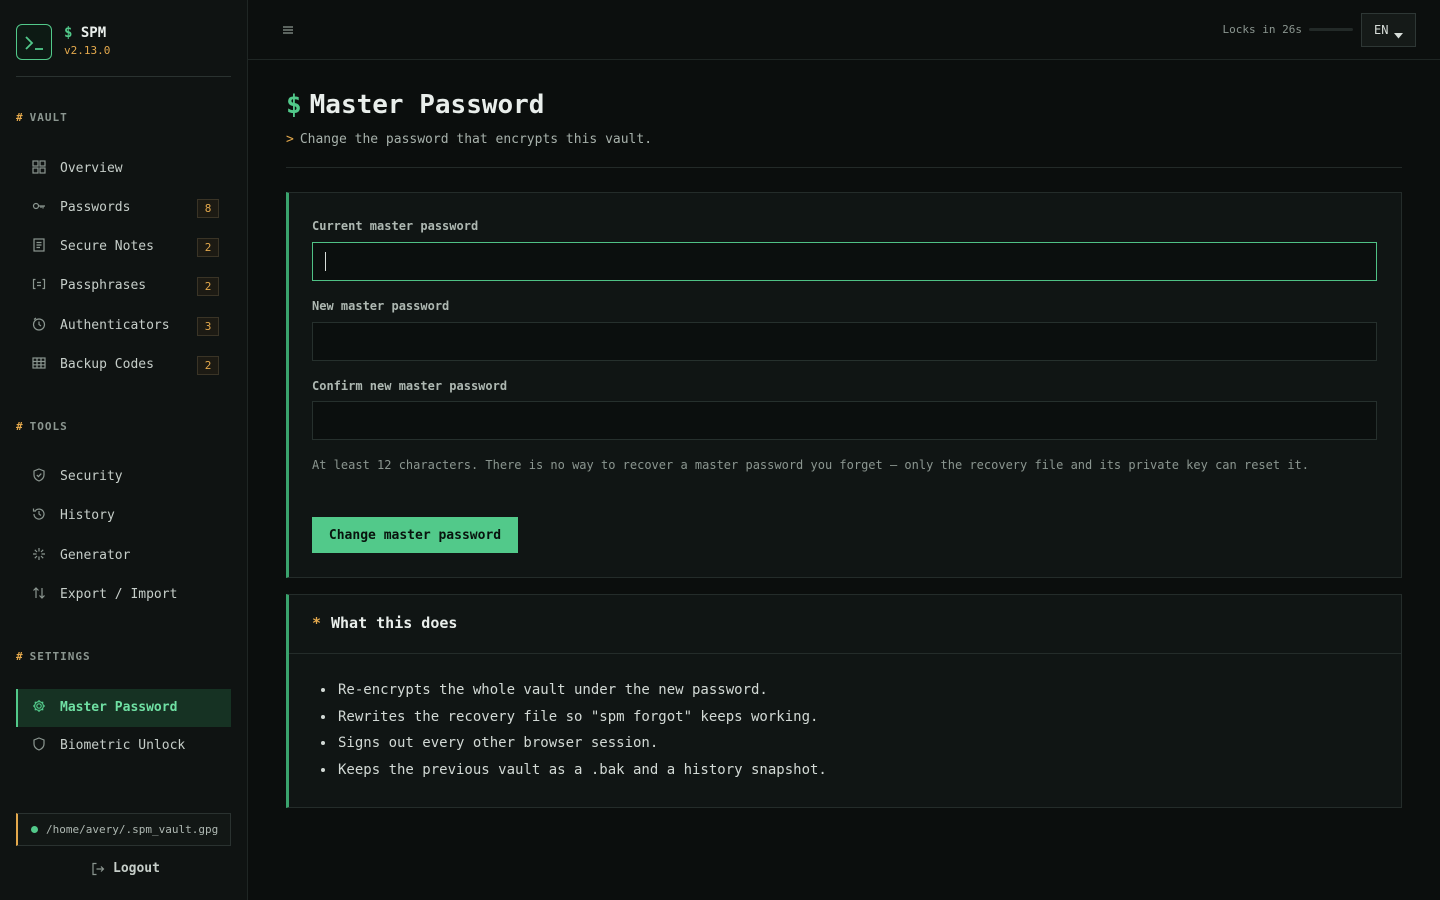 Image resolution: width=1440 pixels, height=900 pixels. I want to click on hamburger-icon, so click(288, 30).